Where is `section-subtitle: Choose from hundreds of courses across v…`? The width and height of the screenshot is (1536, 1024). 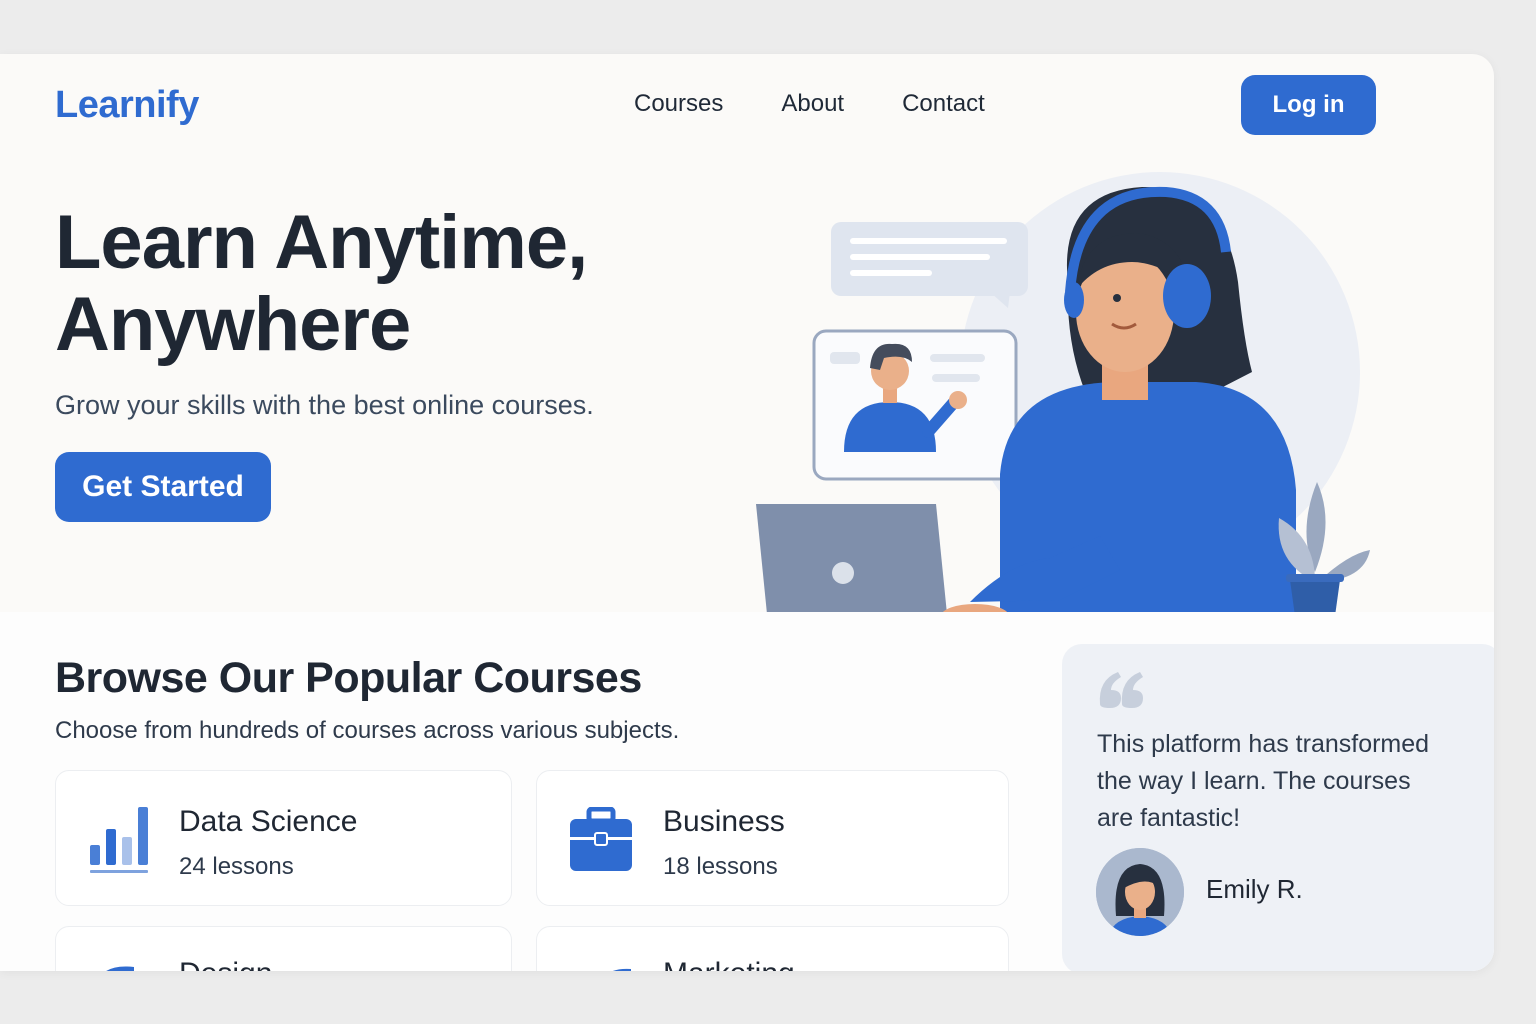
section-subtitle: Choose from hundreds of courses across v… is located at coordinates (367, 730).